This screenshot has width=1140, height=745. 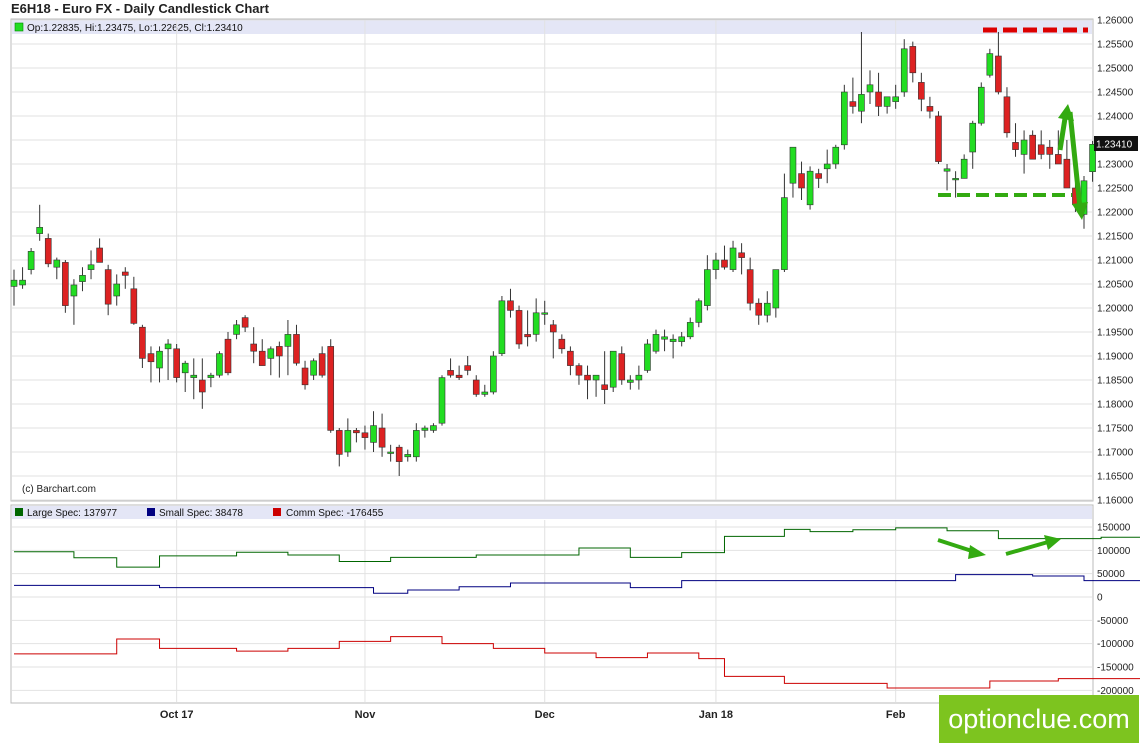 I want to click on credit-text: (c) Barchart.com, so click(x=59, y=489).